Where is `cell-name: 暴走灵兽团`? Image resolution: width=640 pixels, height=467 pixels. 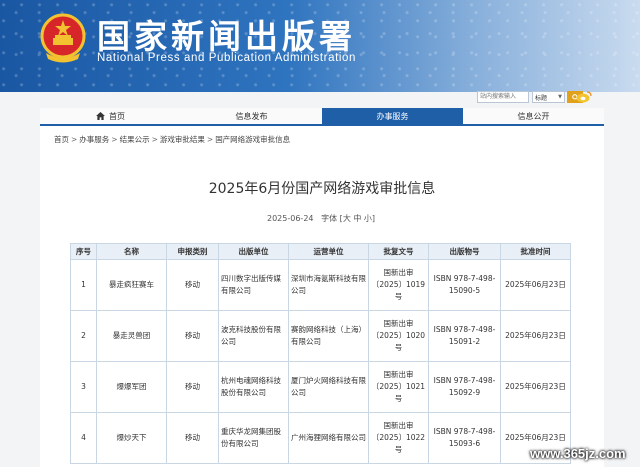 cell-name: 暴走灵兽团 is located at coordinates (131, 336).